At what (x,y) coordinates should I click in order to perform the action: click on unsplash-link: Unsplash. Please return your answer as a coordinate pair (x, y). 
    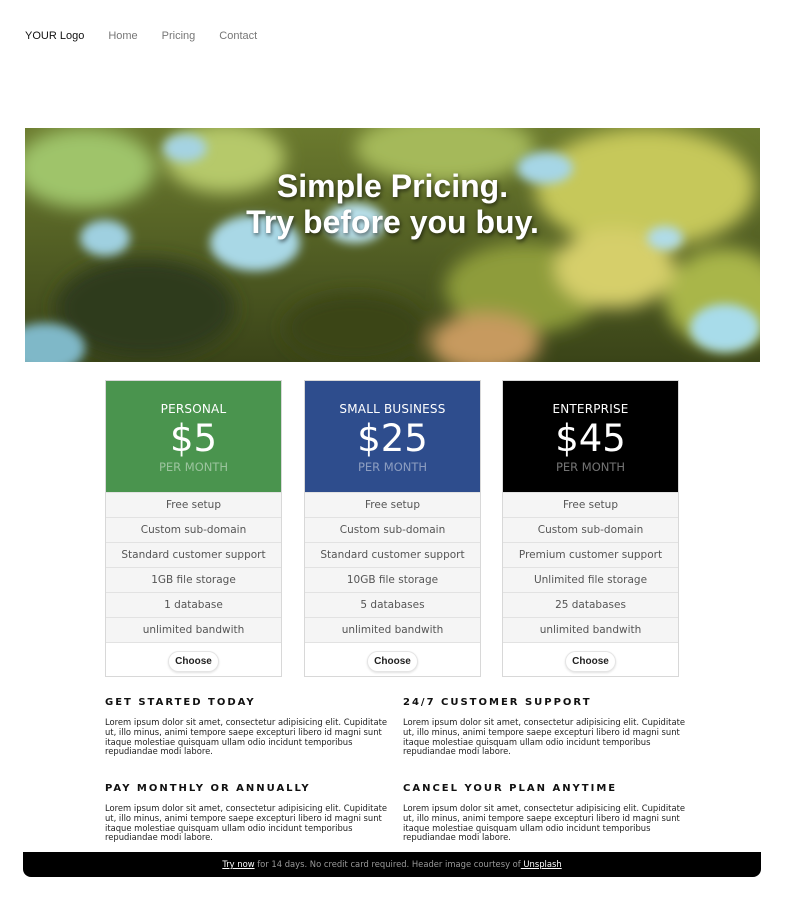
    Looking at the image, I should click on (541, 864).